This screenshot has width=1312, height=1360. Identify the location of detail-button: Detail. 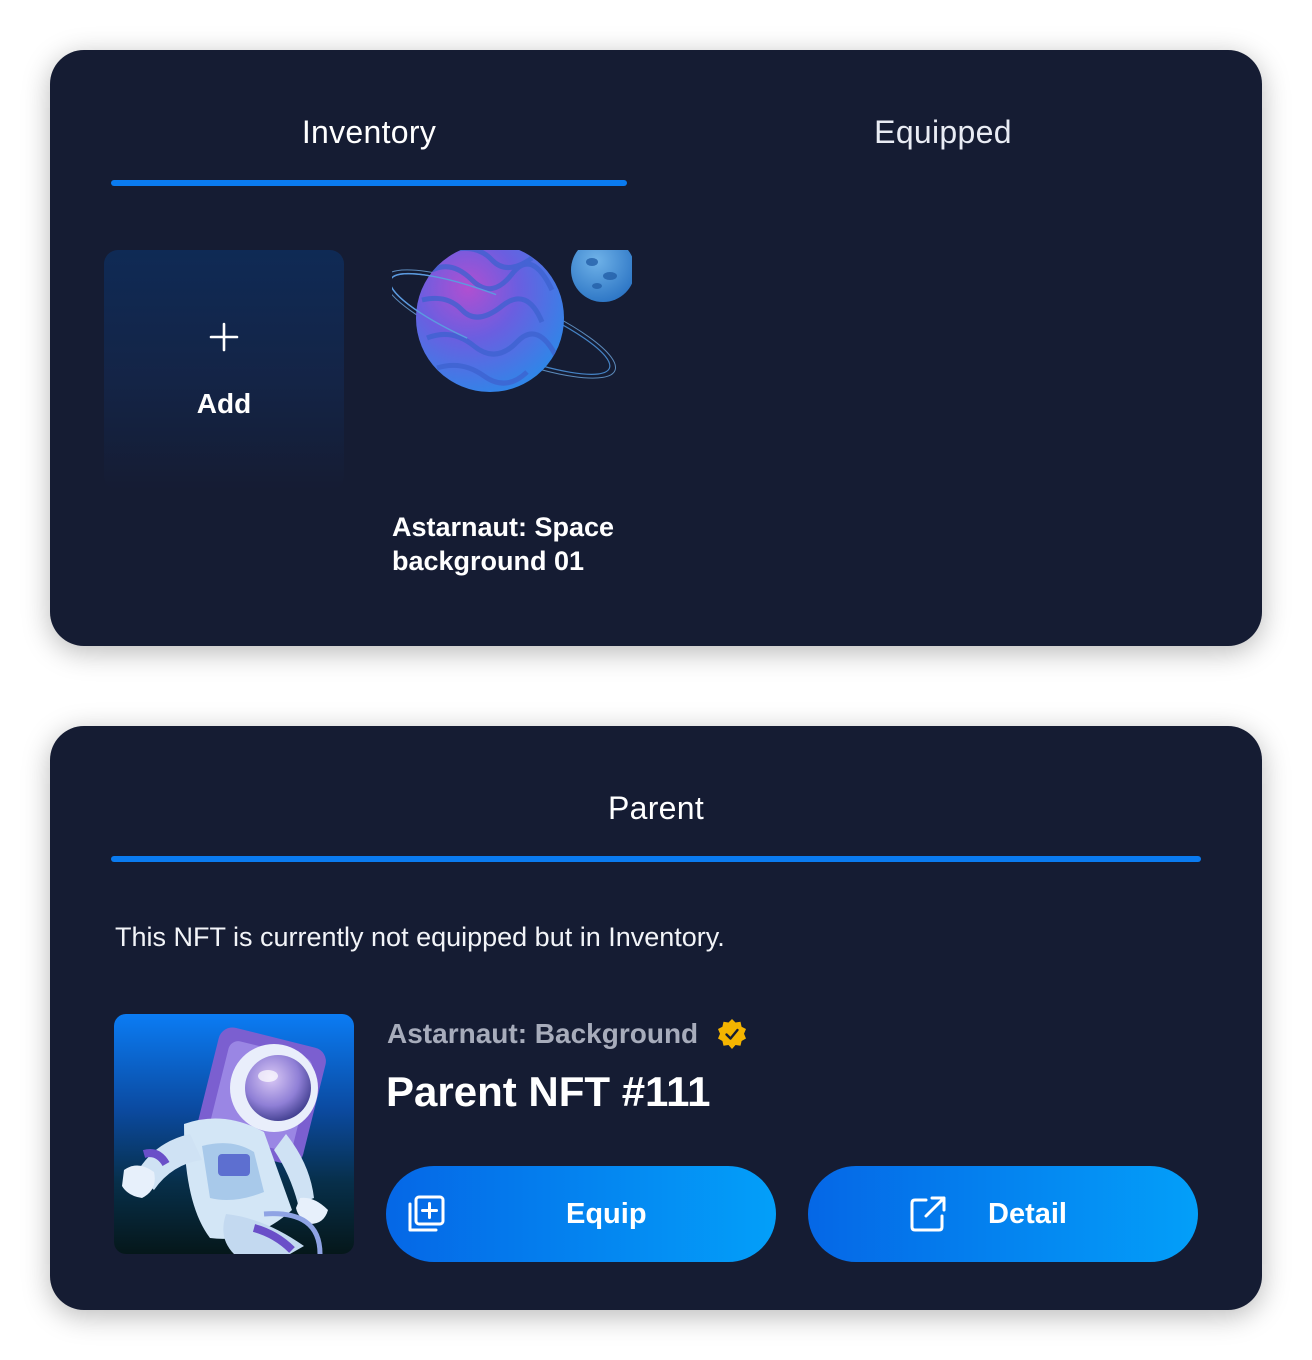
(1003, 1214).